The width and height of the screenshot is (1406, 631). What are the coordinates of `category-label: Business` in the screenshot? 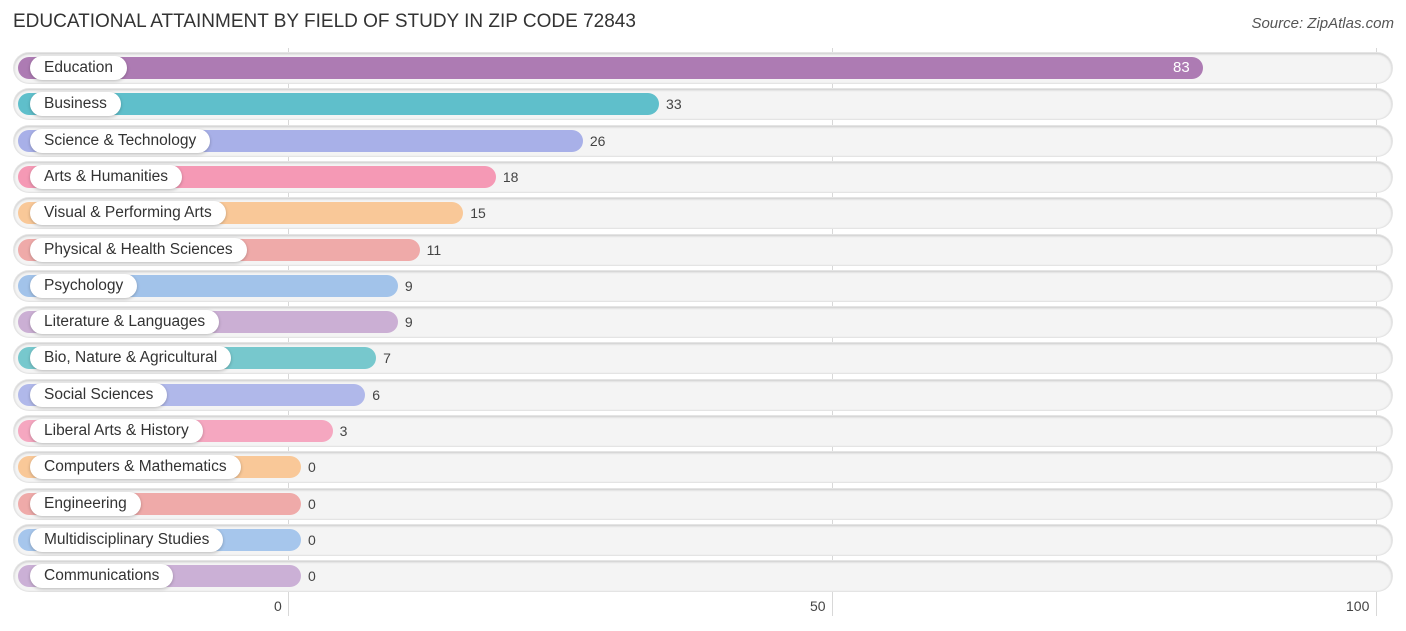 It's located at (75, 104).